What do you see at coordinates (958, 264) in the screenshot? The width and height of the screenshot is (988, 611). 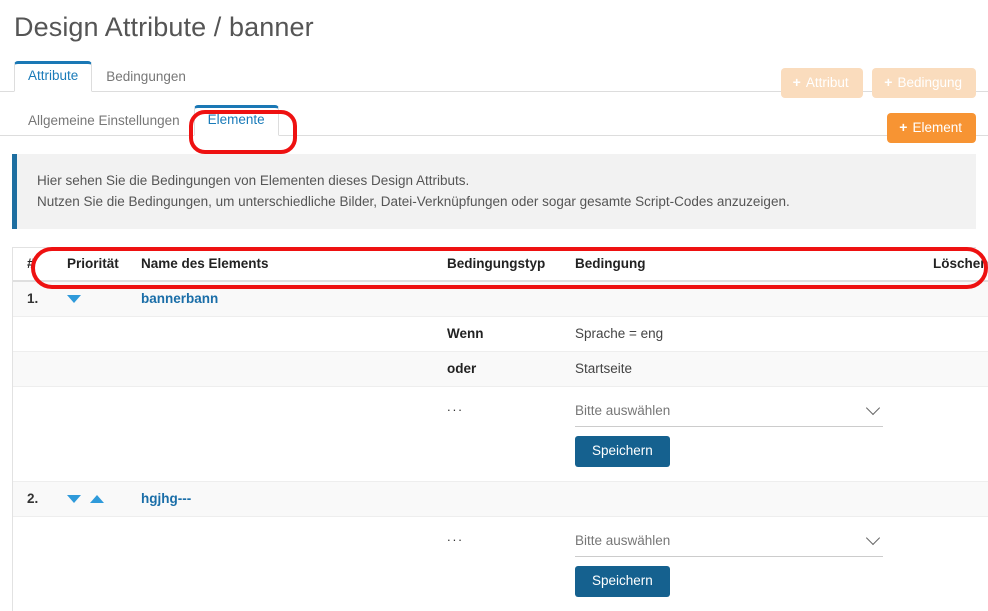 I see `header-delete: Löschen` at bounding box center [958, 264].